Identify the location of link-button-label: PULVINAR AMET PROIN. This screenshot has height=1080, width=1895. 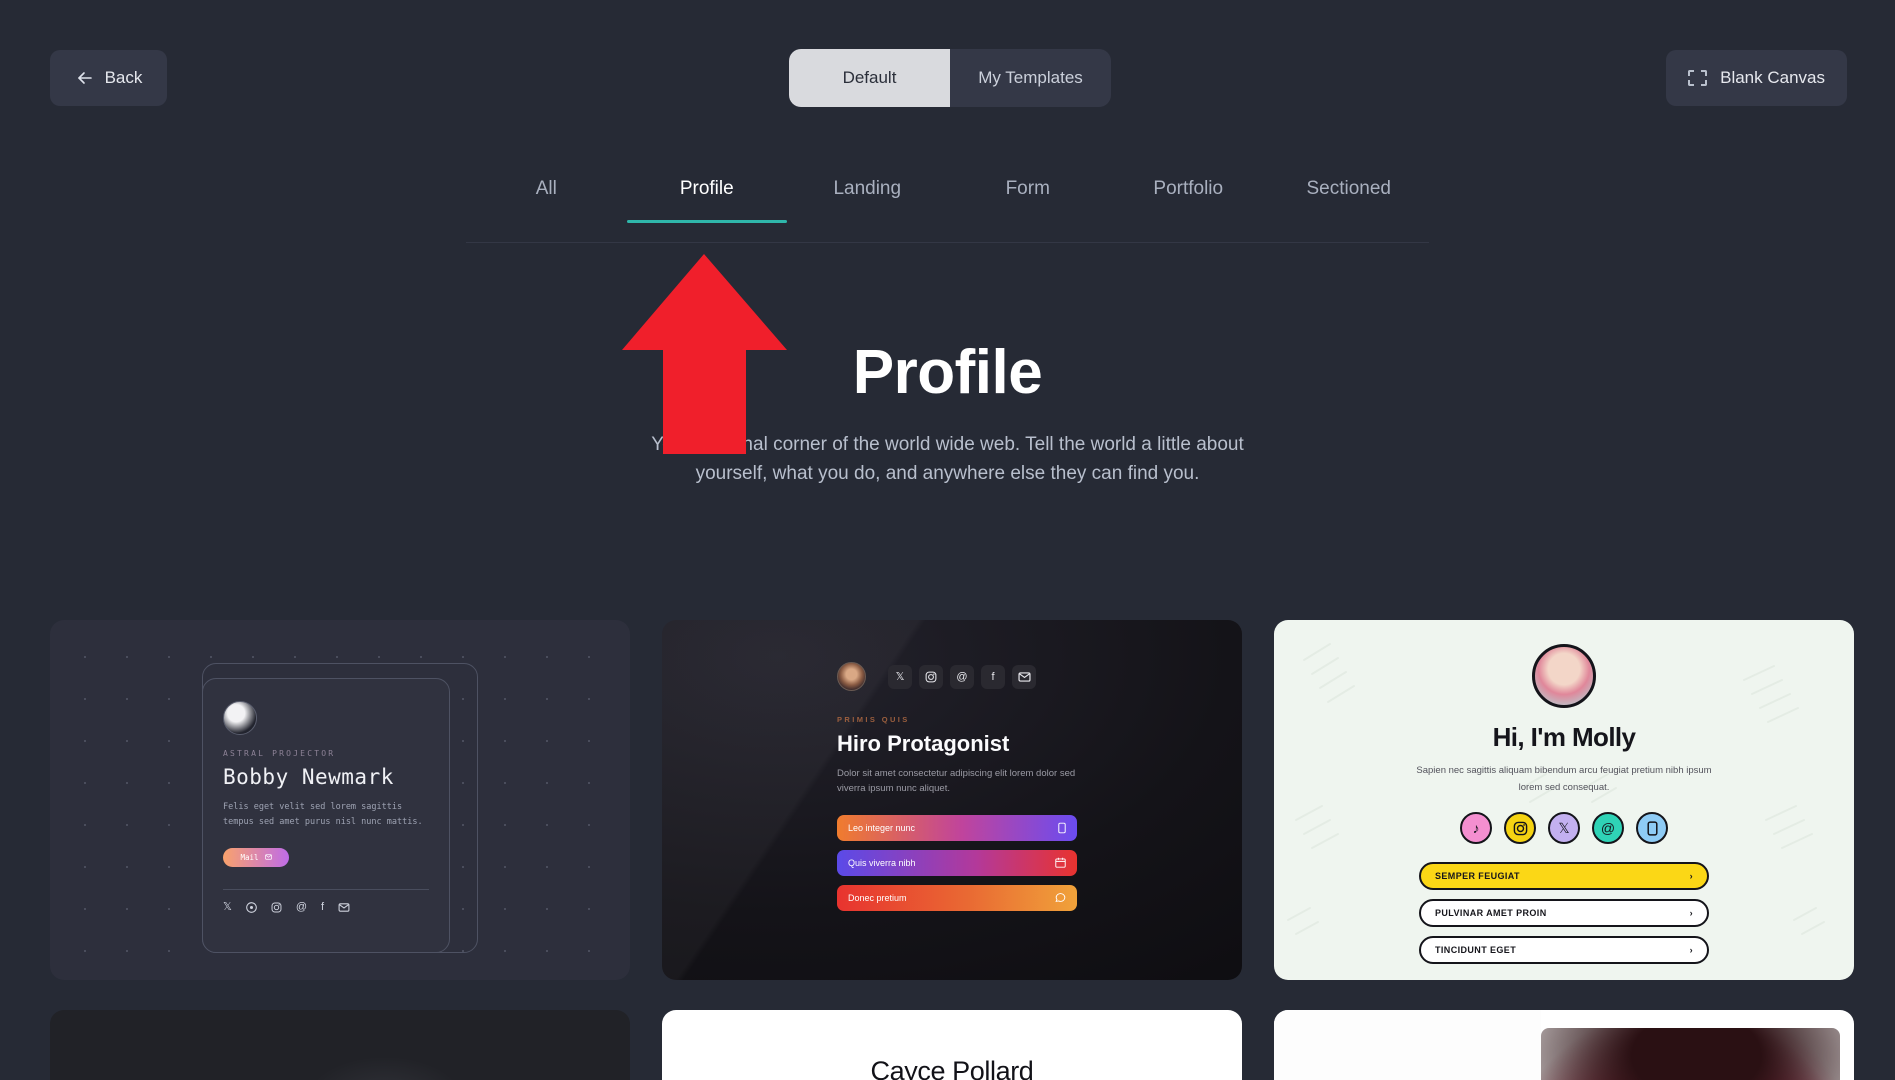
(1491, 913).